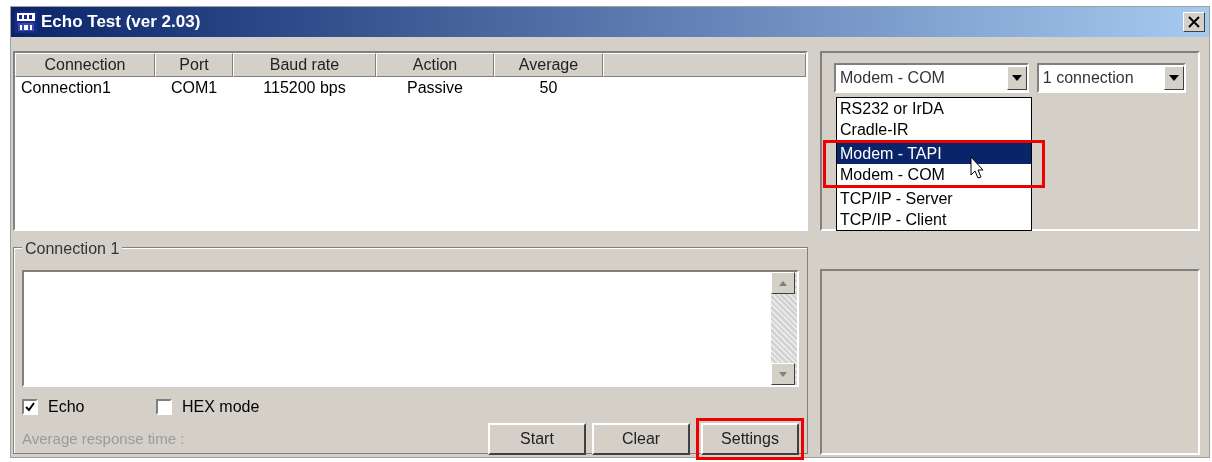  Describe the element at coordinates (66, 407) in the screenshot. I see `checkbox-label: Echo` at that location.